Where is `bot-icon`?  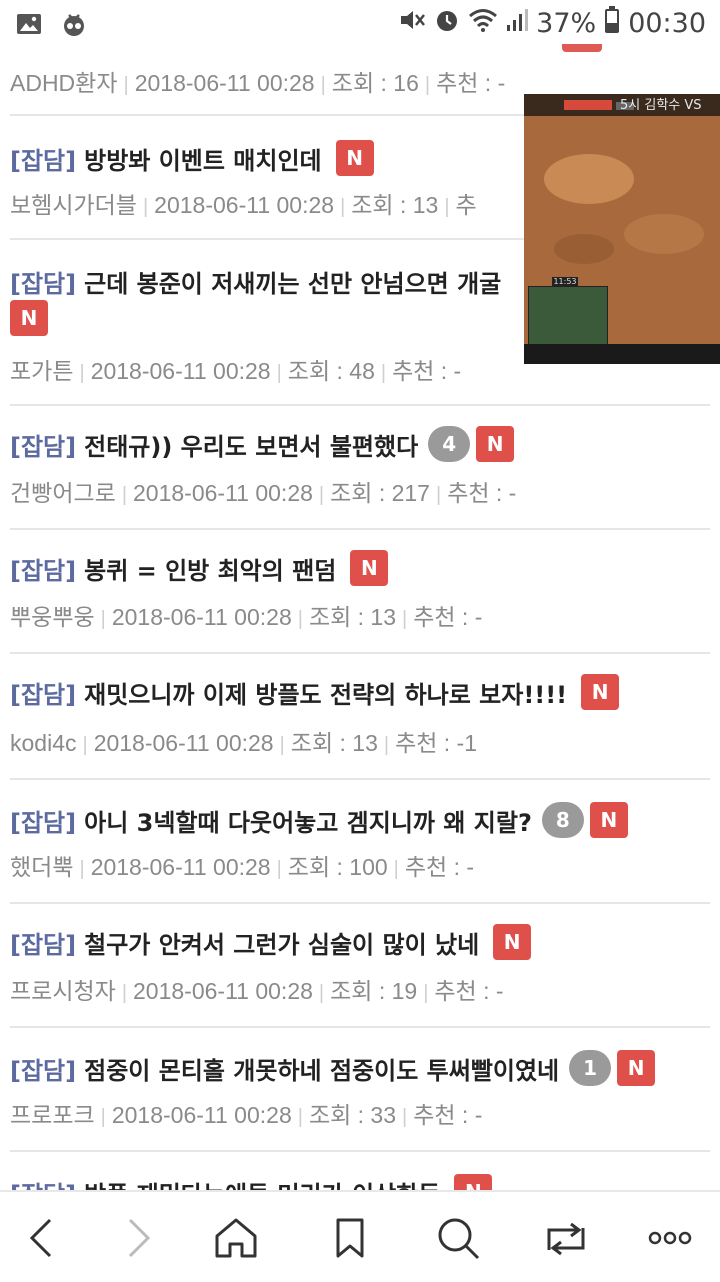
bot-icon is located at coordinates (74, 26).